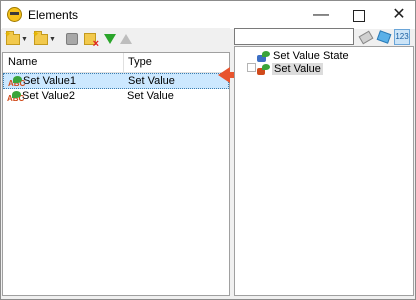 The width and height of the screenshot is (416, 300). Describe the element at coordinates (40, 37) in the screenshot. I see `add-folder-icon: ✦` at that location.